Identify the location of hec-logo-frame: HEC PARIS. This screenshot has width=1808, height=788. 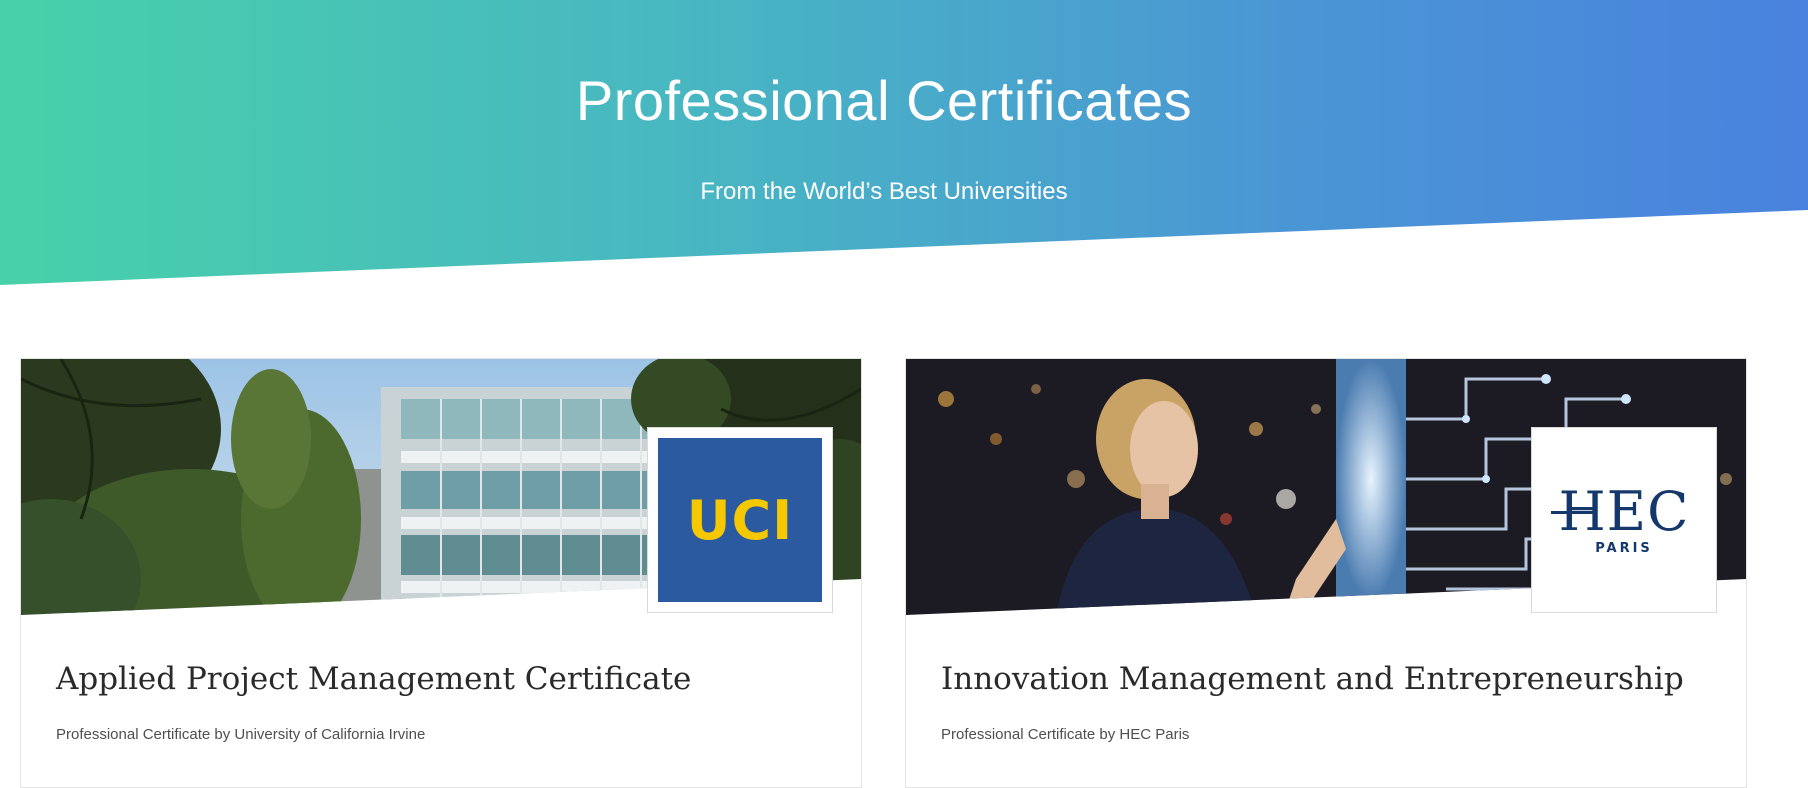
(1624, 520).